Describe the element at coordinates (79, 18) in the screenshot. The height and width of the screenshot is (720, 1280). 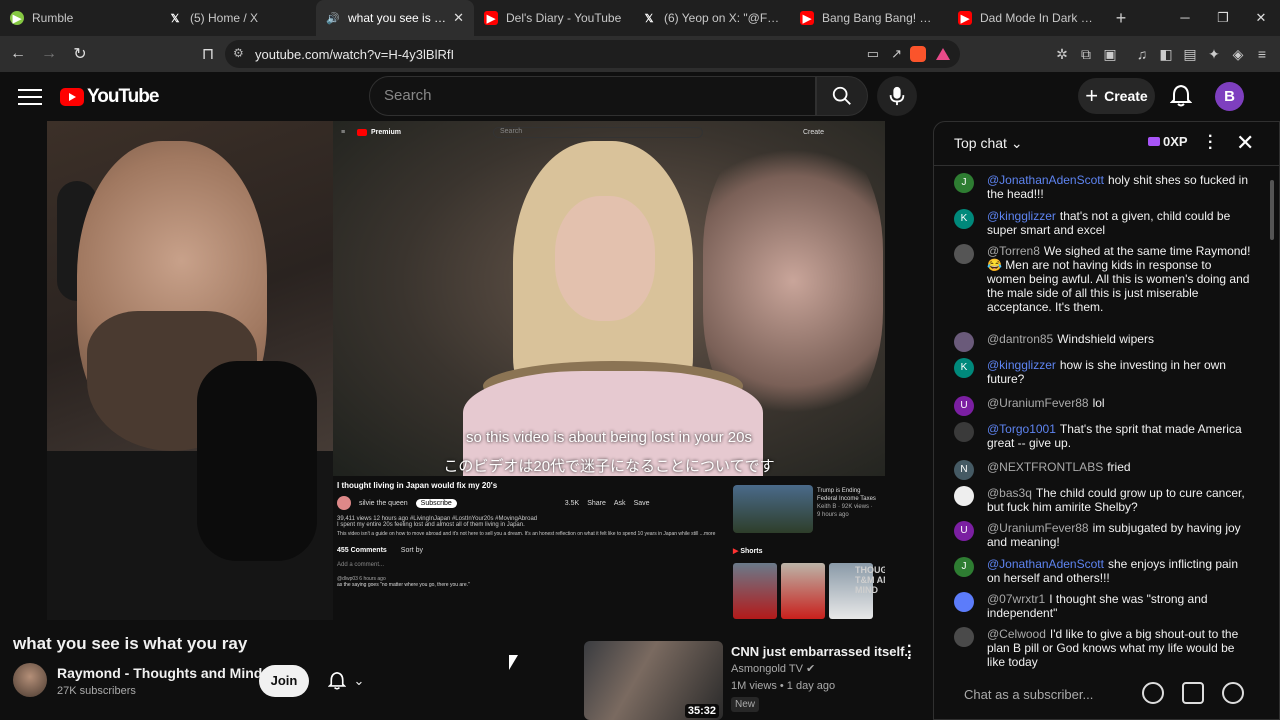
I see `tab-rumble: ▶ Rumble` at that location.